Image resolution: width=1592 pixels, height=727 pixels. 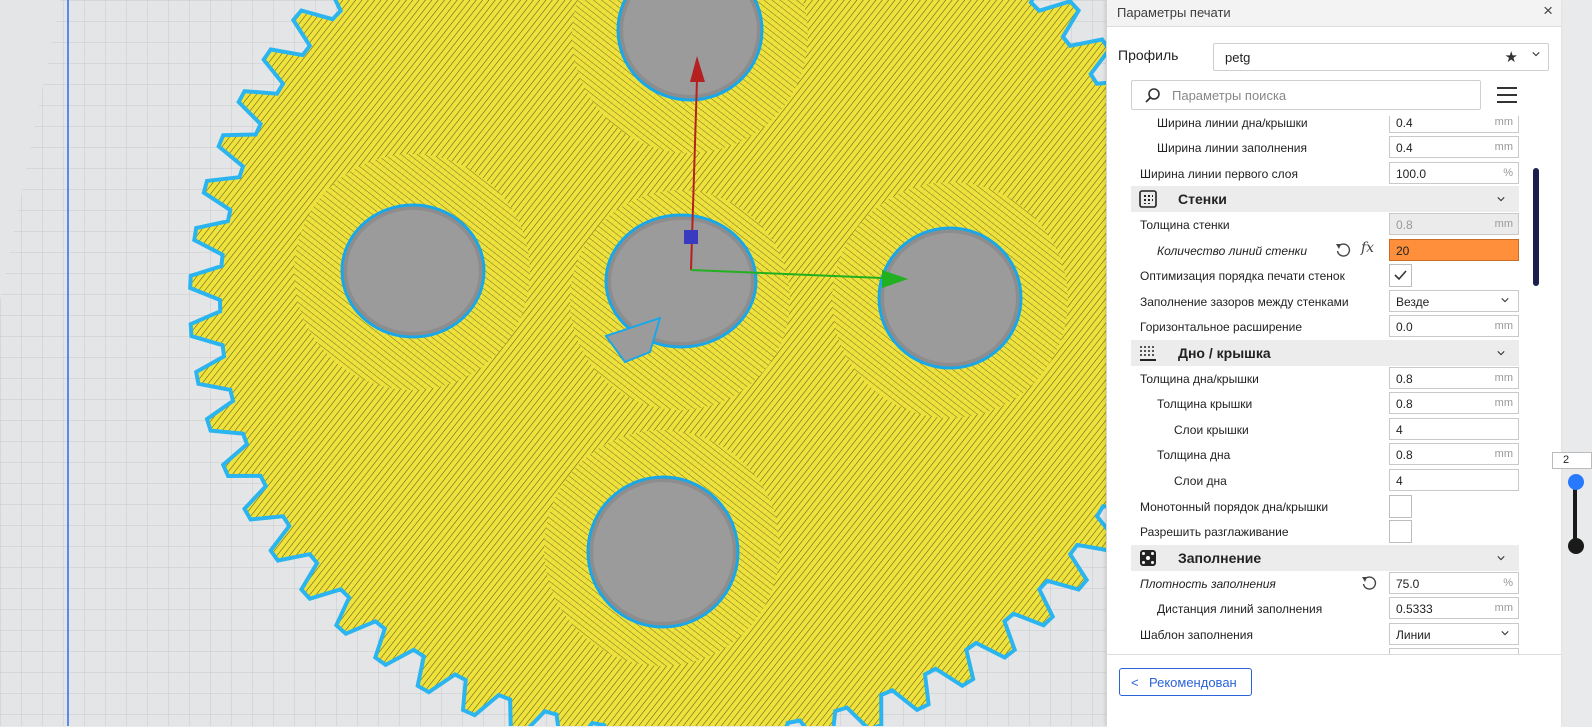 What do you see at coordinates (1411, 174) in the screenshot?
I see `setting-value: 100.0` at bounding box center [1411, 174].